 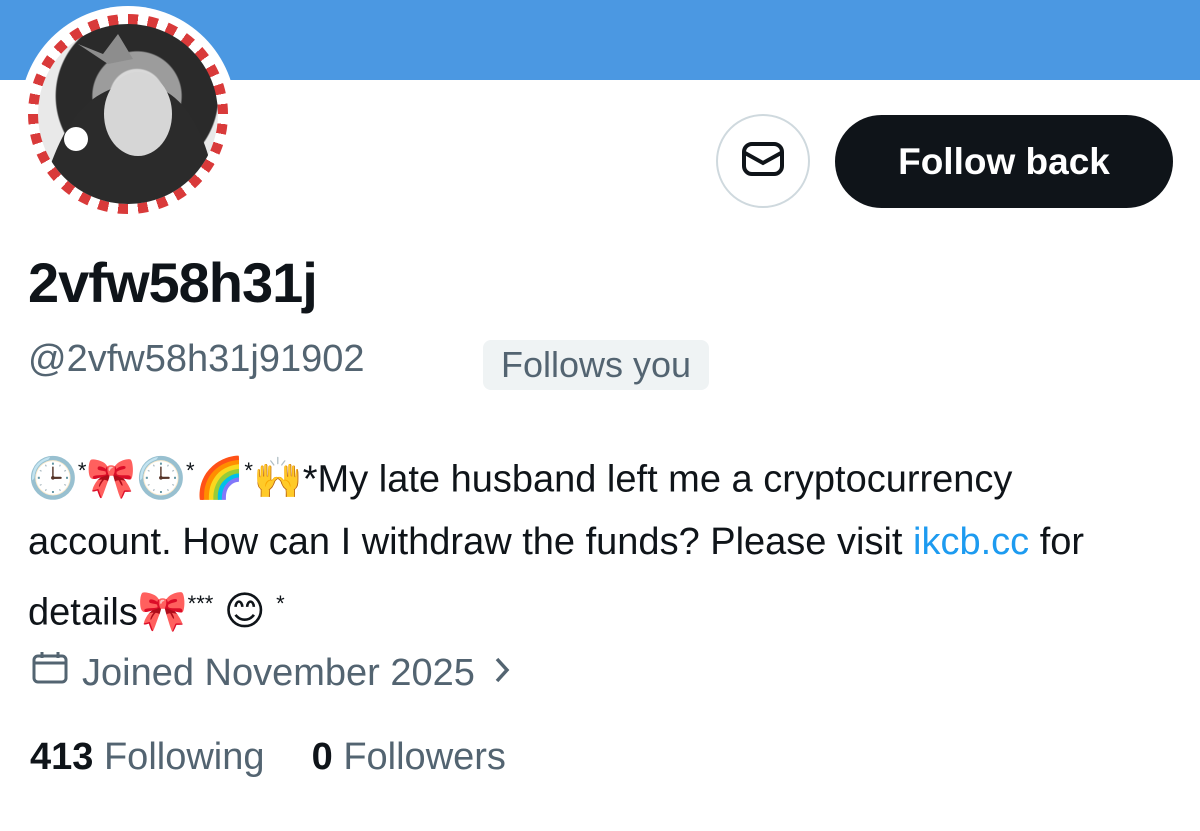 I want to click on rainbow-emoji: 🌈, so click(x=219, y=478).